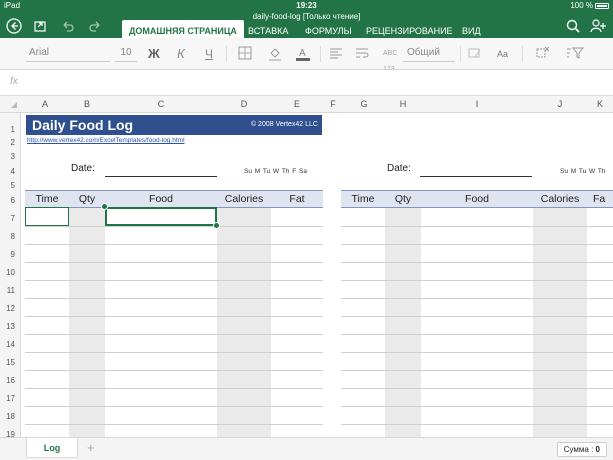  Describe the element at coordinates (275, 56) in the screenshot. I see `fill-color-icon` at that location.